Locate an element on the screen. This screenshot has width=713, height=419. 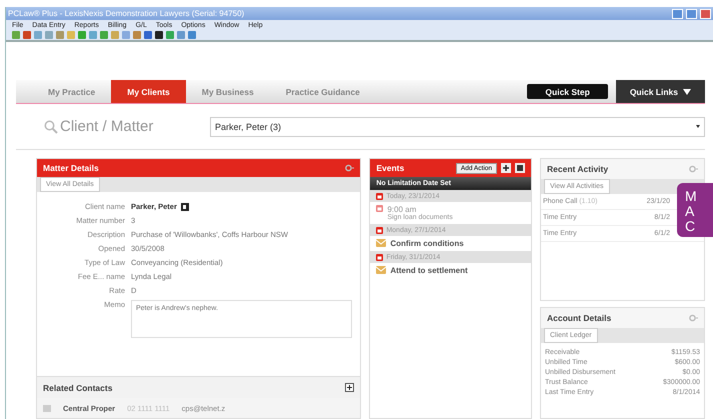
quick-step-button: Quick Step is located at coordinates (567, 91).